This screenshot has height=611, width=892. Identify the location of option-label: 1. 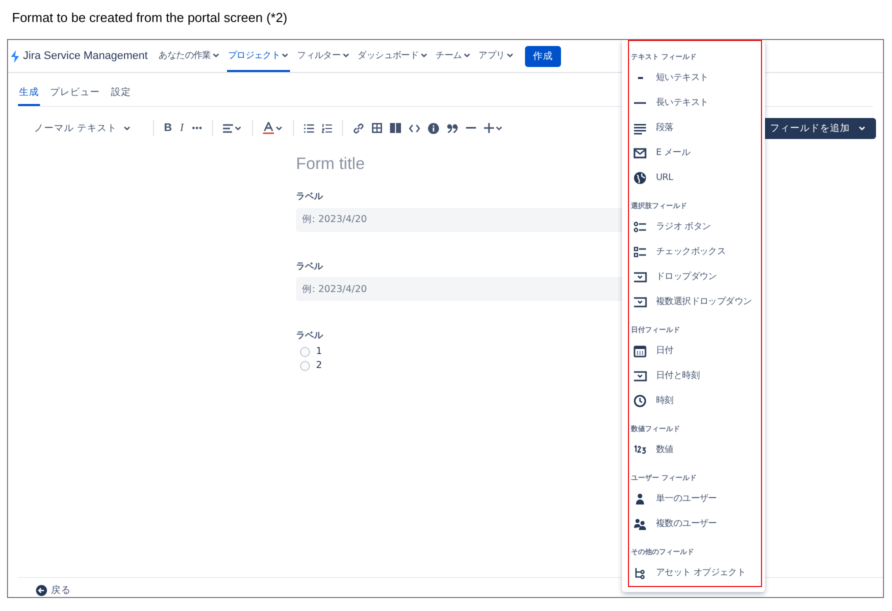
(319, 351).